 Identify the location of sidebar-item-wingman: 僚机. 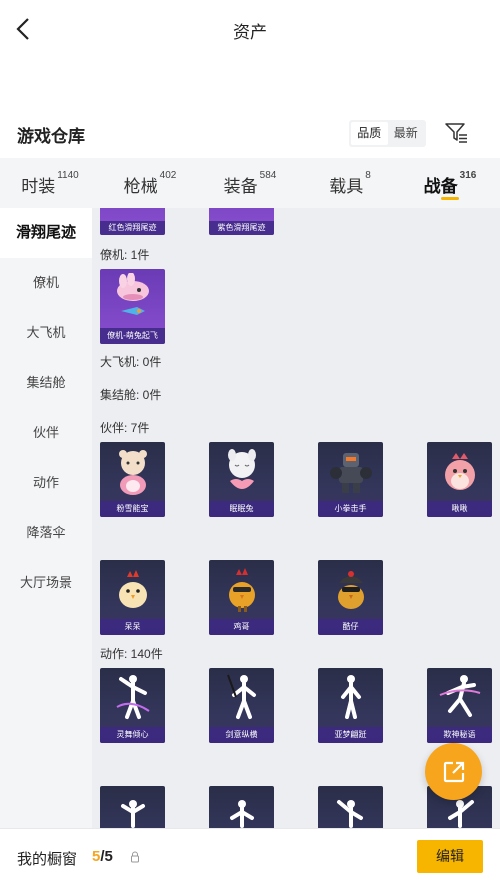
(46, 283).